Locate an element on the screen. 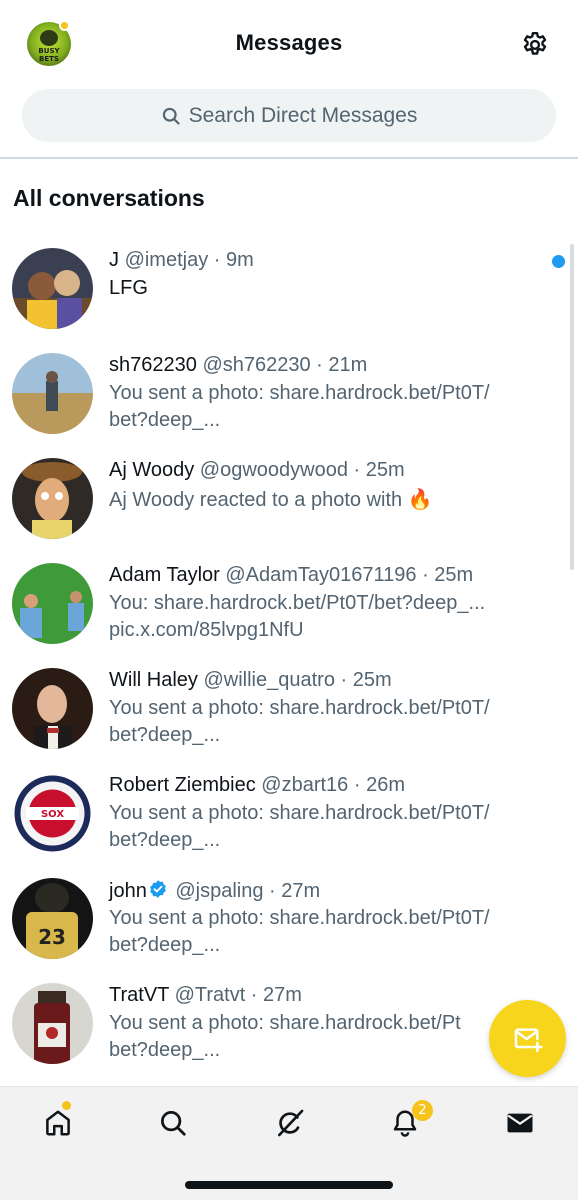  gear-icon is located at coordinates (535, 43).